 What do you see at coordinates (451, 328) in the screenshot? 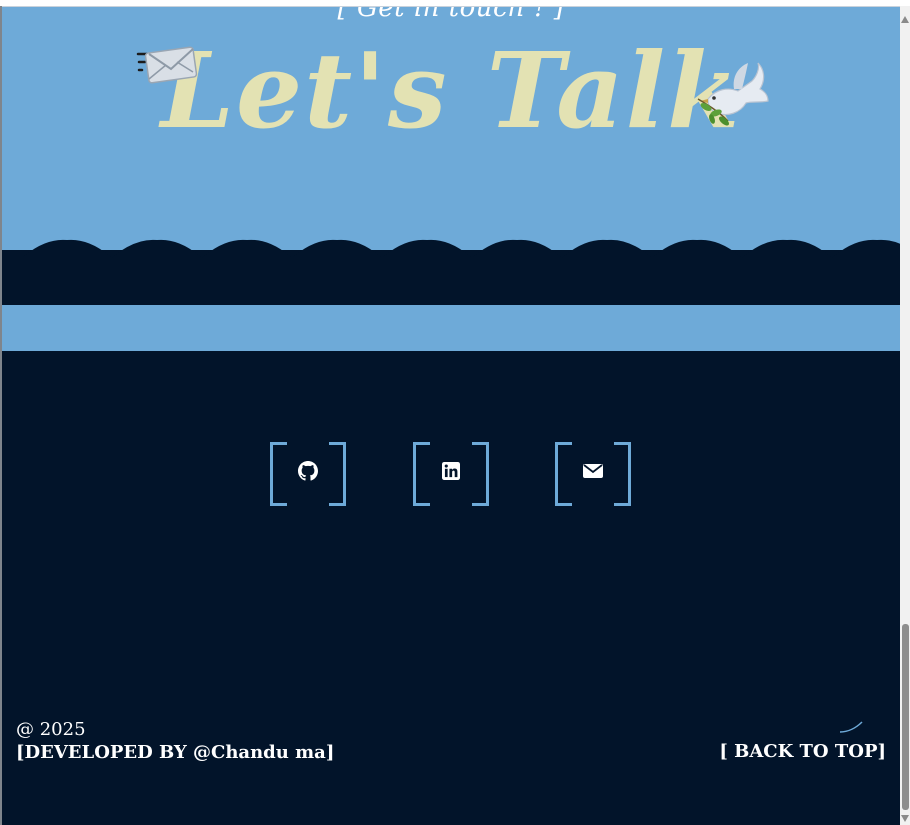
I see `accent-band` at bounding box center [451, 328].